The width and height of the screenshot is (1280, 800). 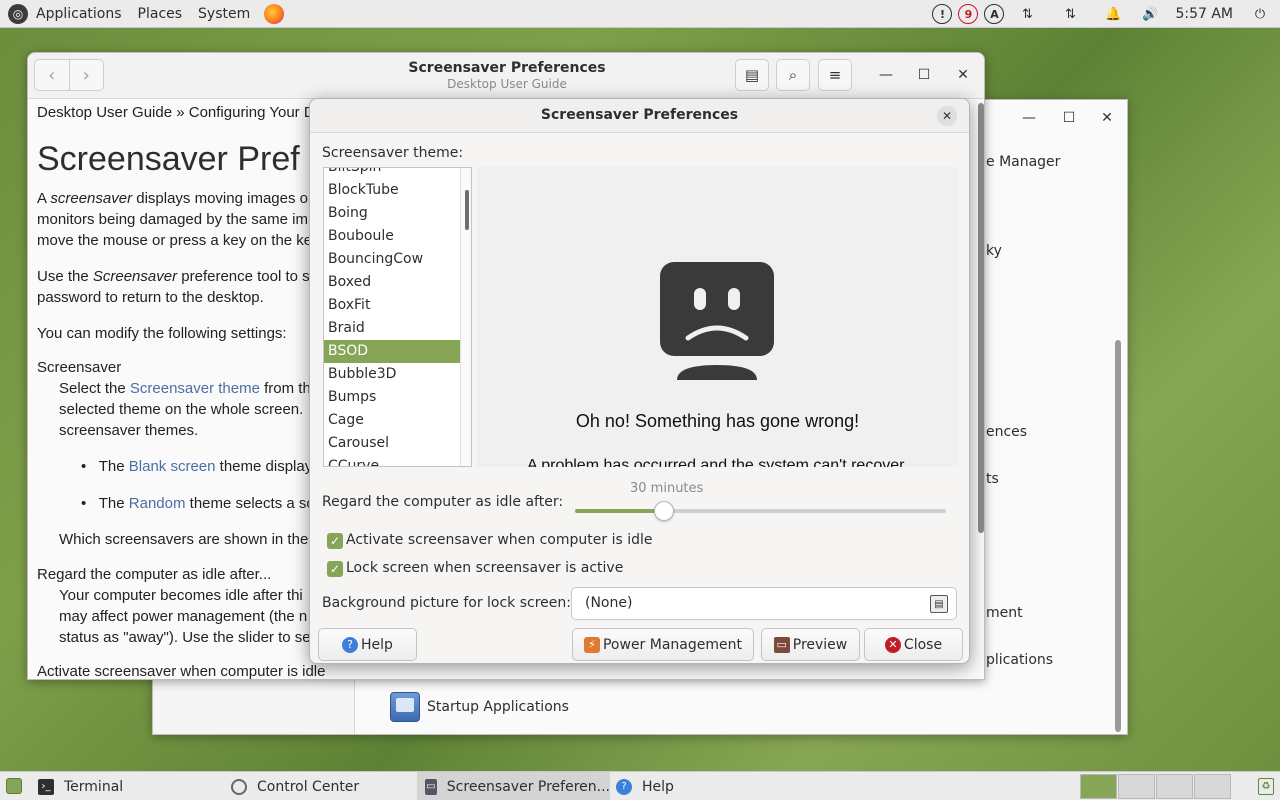 I want to click on minimize-button: —, so click(x=886, y=75).